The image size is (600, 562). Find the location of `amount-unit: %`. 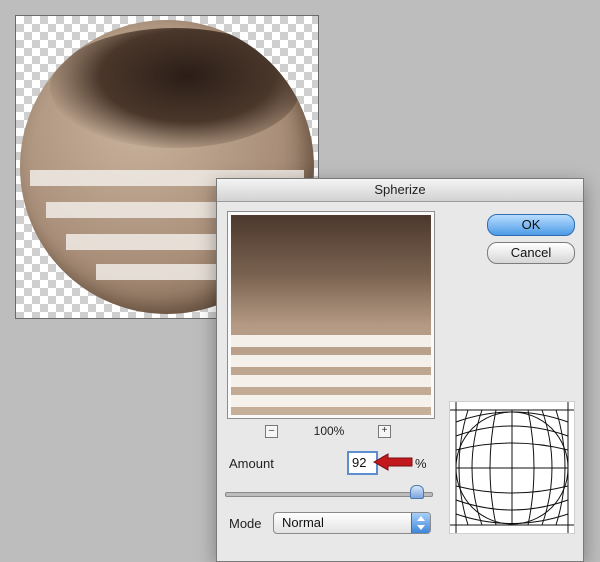

amount-unit: % is located at coordinates (421, 463).